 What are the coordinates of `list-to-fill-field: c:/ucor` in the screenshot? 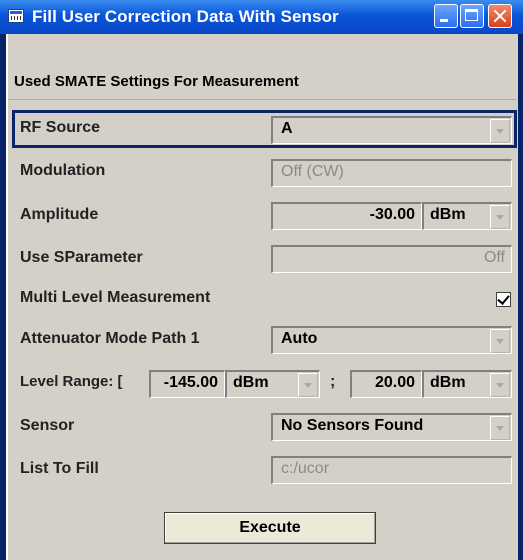 It's located at (391, 470).